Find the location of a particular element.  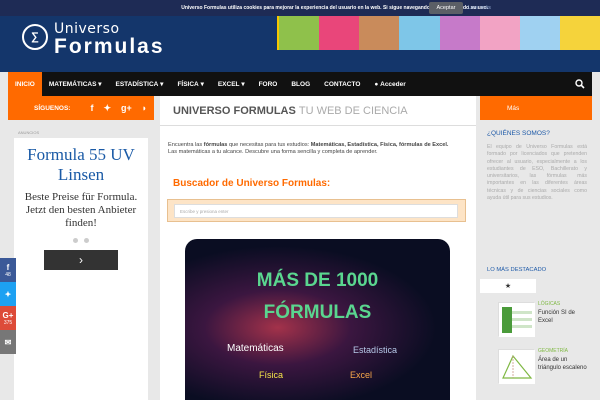

ad-arrow-button: › is located at coordinates (81, 260).